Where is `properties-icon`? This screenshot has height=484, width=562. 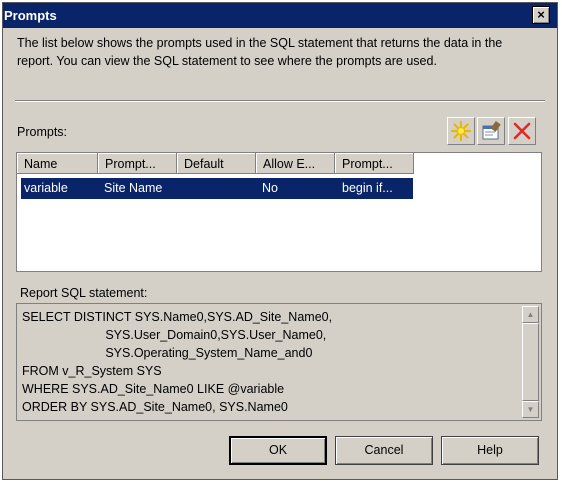
properties-icon is located at coordinates (491, 130).